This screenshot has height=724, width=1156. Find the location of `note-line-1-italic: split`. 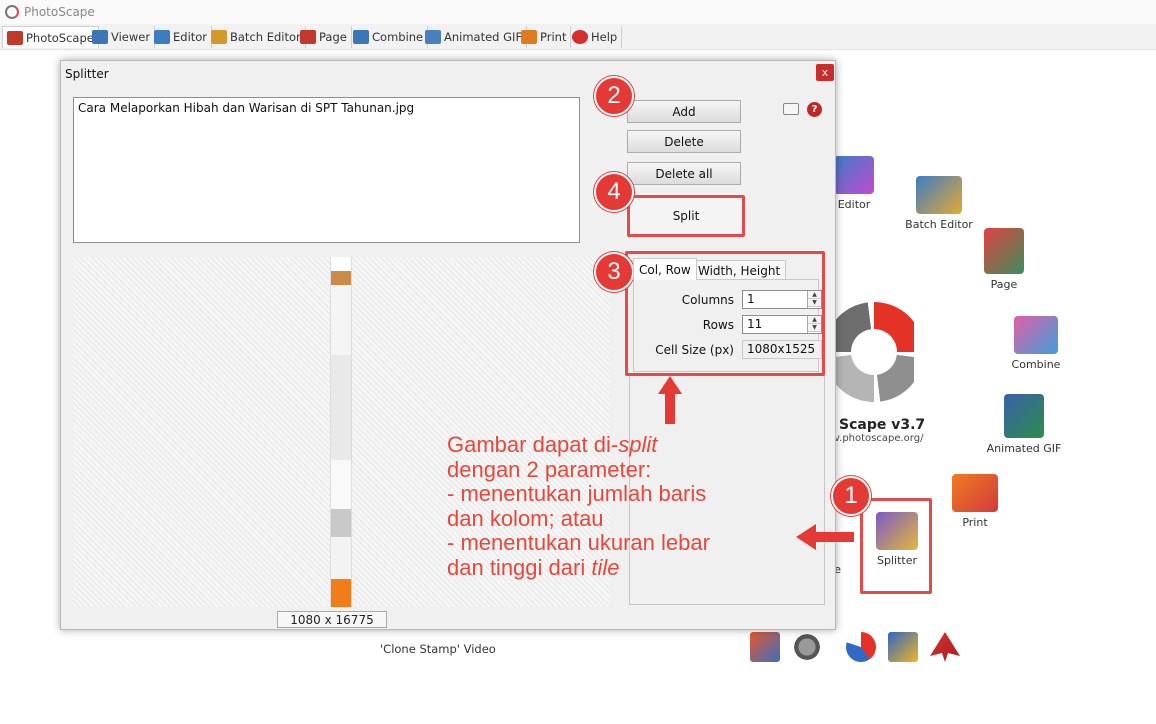

note-line-1-italic: split is located at coordinates (638, 444).